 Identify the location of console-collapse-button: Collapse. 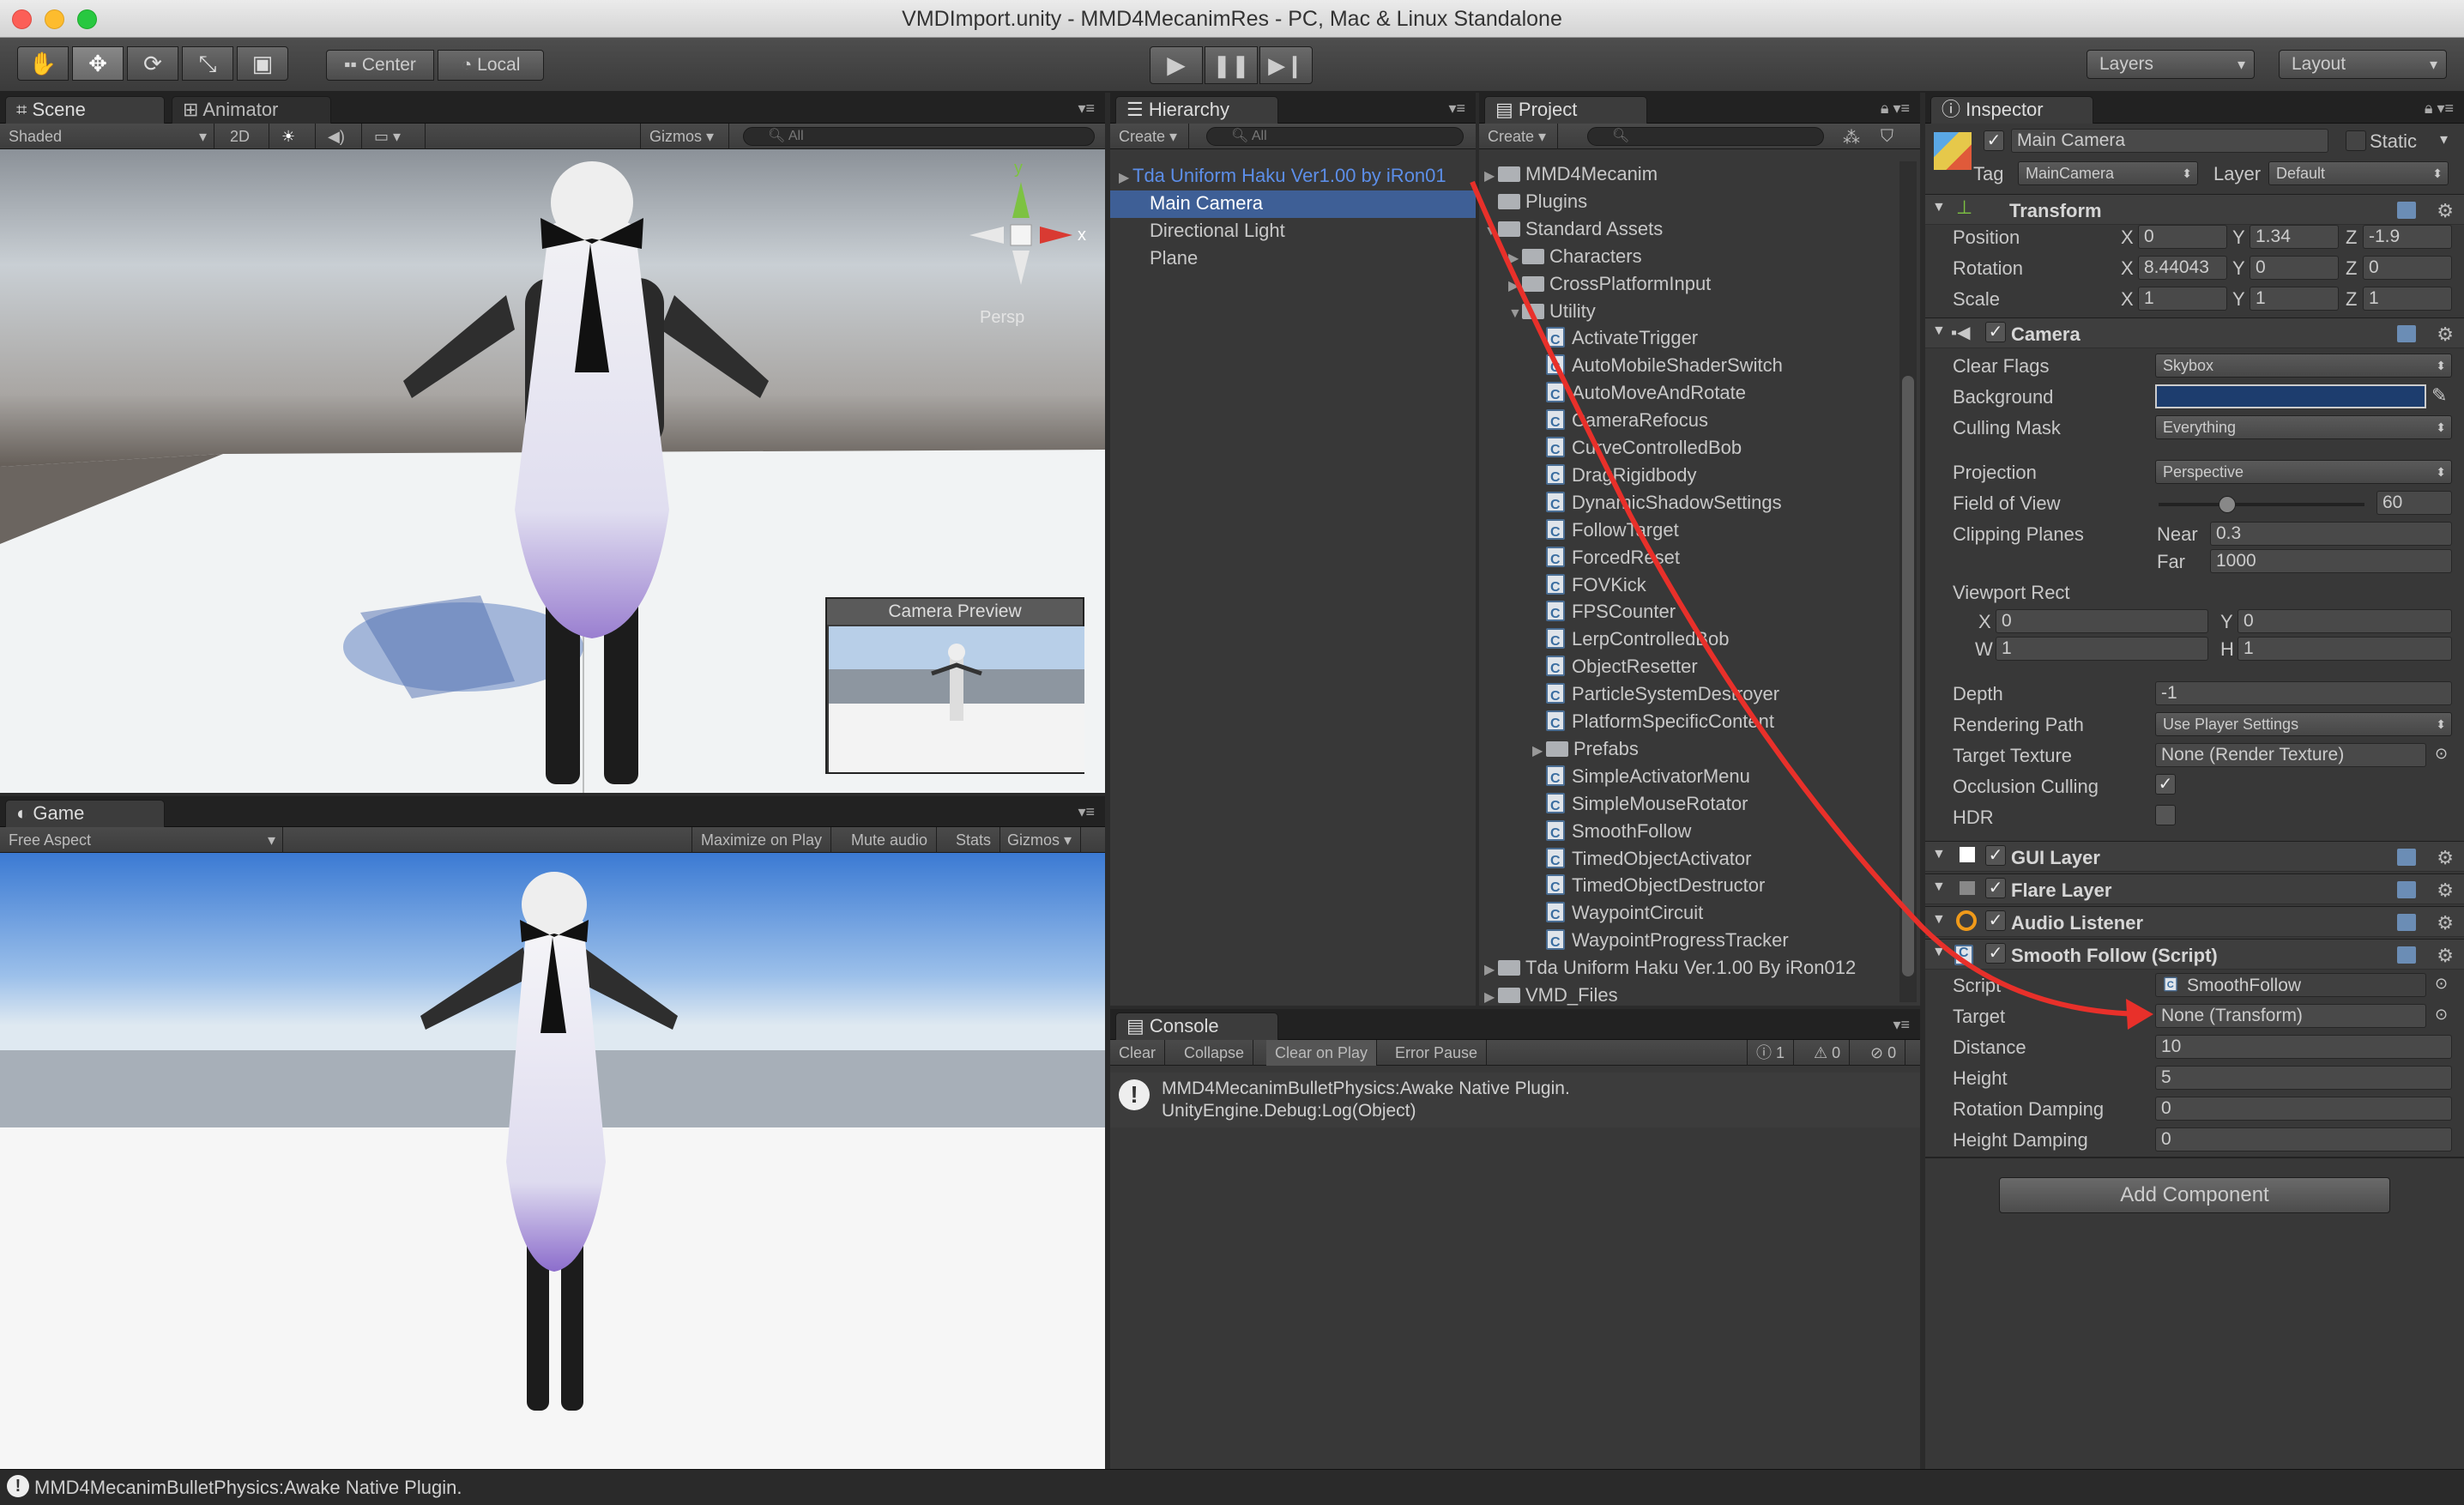
(1214, 1053).